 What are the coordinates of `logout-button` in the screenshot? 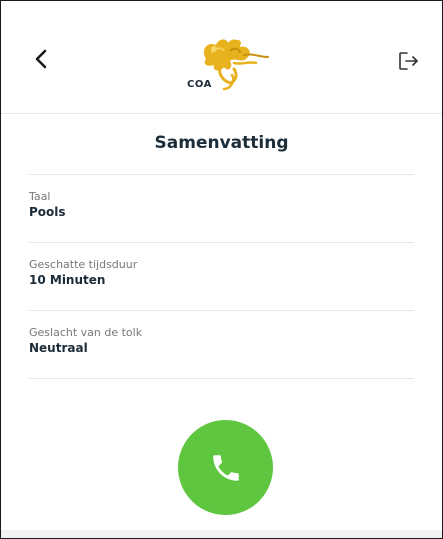 It's located at (409, 61).